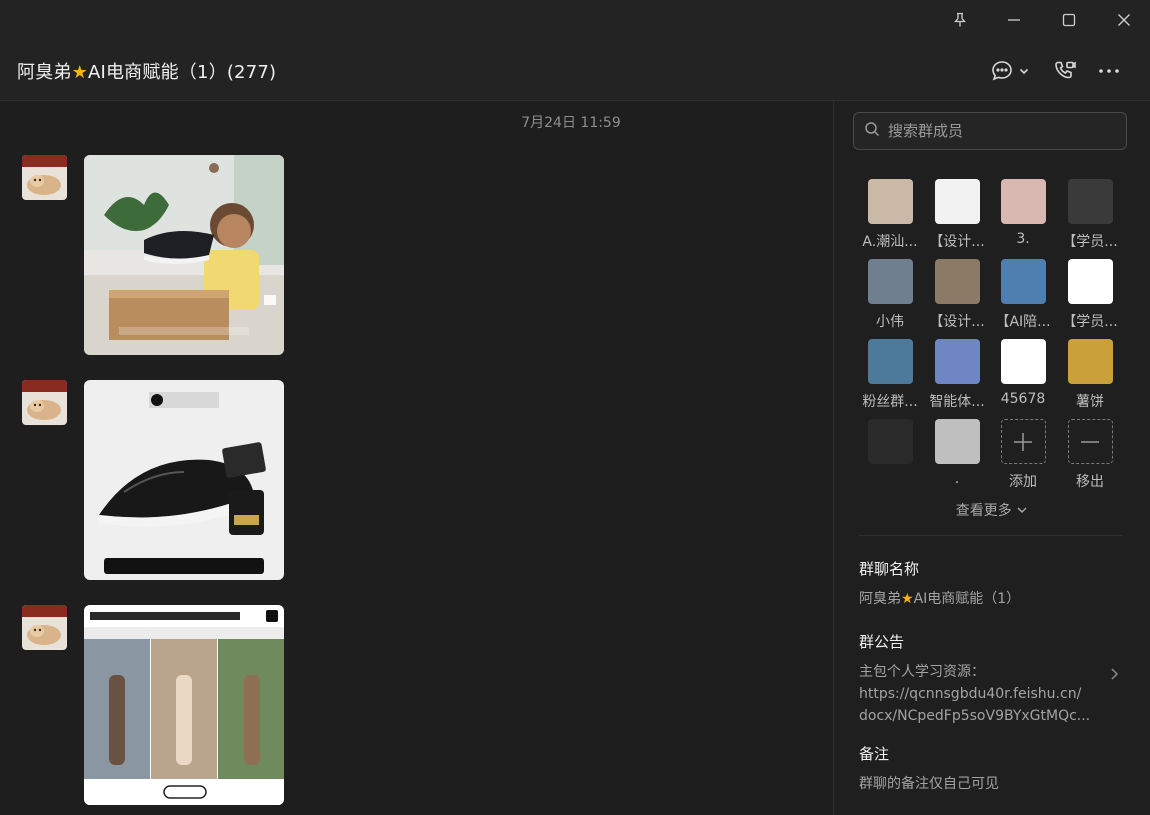 This screenshot has width=1150, height=815. I want to click on search-icon, so click(872, 131).